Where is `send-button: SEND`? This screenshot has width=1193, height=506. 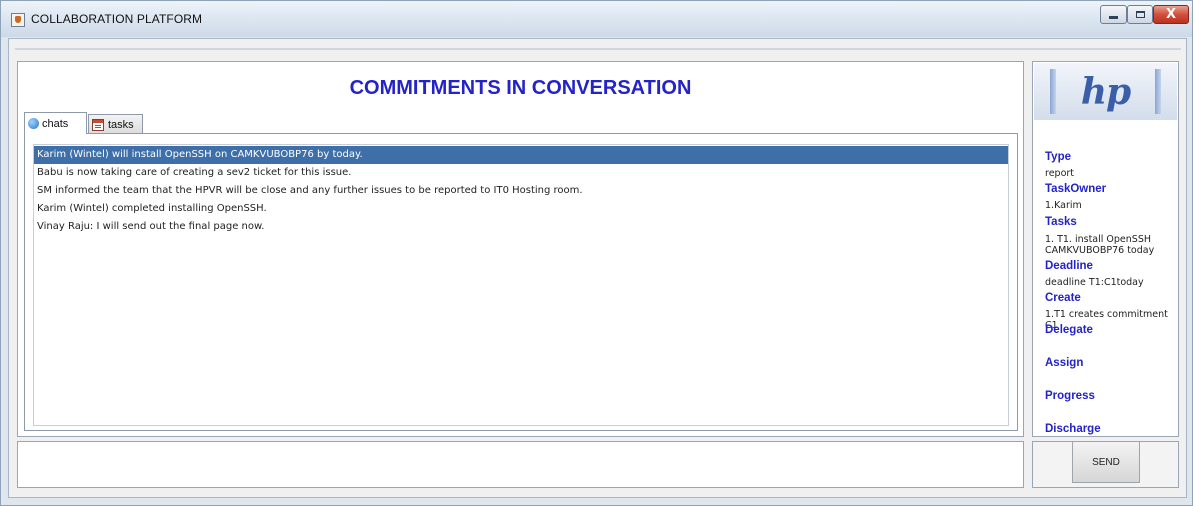 send-button: SEND is located at coordinates (1106, 462).